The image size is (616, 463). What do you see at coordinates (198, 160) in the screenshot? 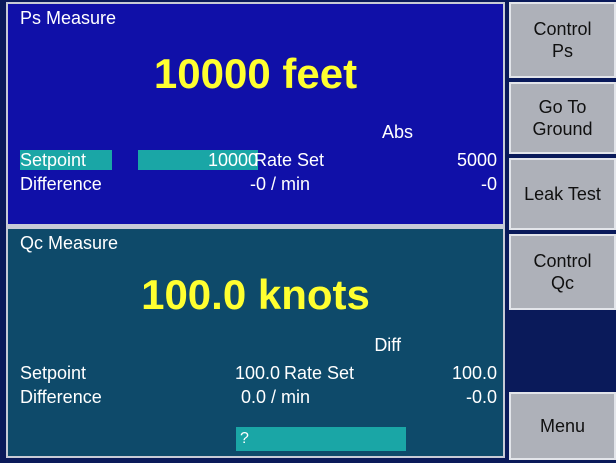
I see `ps-setpoint-value: 10000` at bounding box center [198, 160].